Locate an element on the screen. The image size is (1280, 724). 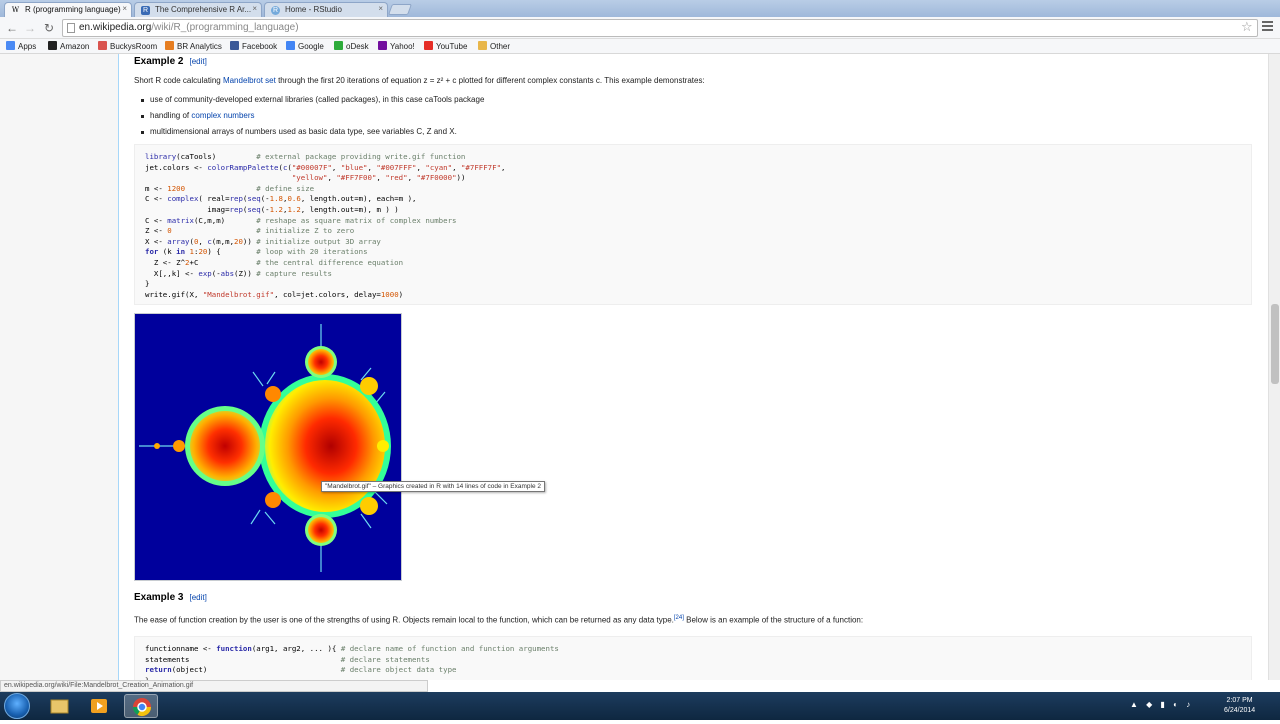
tab-rstudio: R Home - RStudio × is located at coordinates (326, 9).